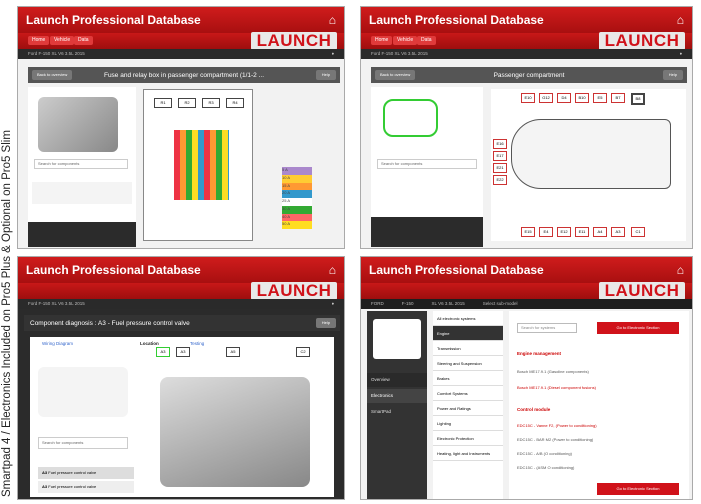 The image size is (701, 504). I want to click on menu-item: Brakes, so click(468, 378).